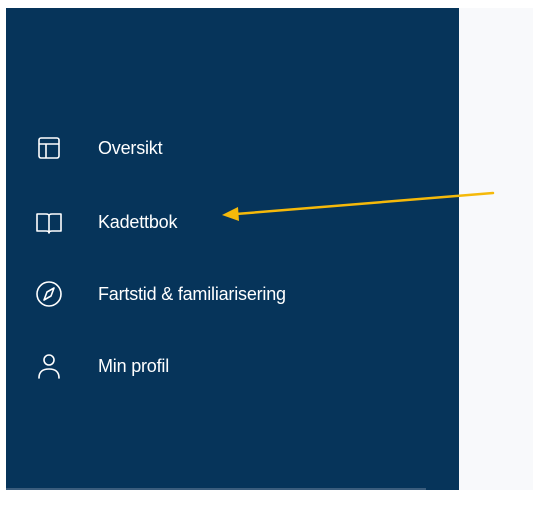 The height and width of the screenshot is (511, 533). What do you see at coordinates (49, 222) in the screenshot?
I see `book-icon` at bounding box center [49, 222].